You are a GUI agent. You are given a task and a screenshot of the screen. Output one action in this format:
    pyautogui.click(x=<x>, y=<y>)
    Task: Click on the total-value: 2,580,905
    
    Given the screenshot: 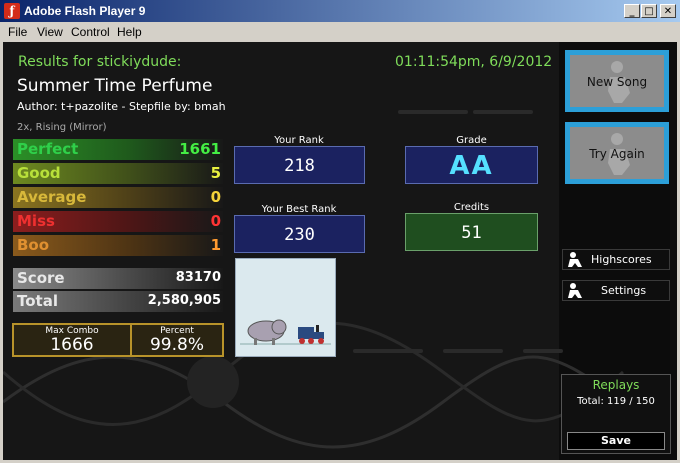 What is the action you would take?
    pyautogui.click(x=184, y=300)
    